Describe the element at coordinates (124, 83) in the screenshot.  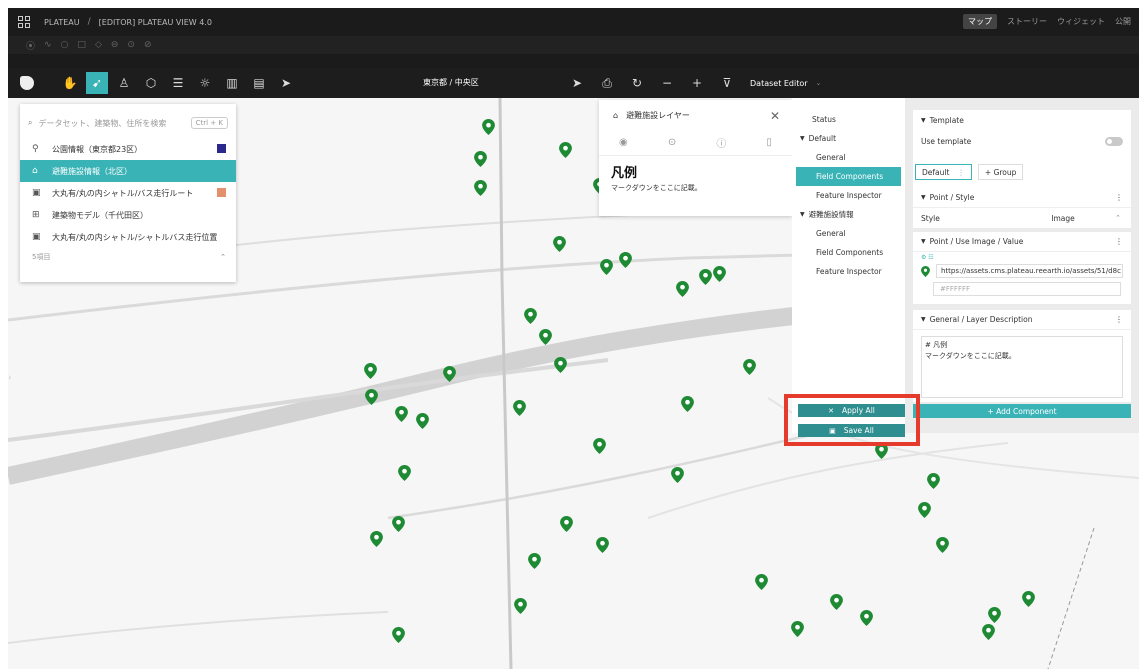
I see `pedestrian-icon: ♙` at that location.